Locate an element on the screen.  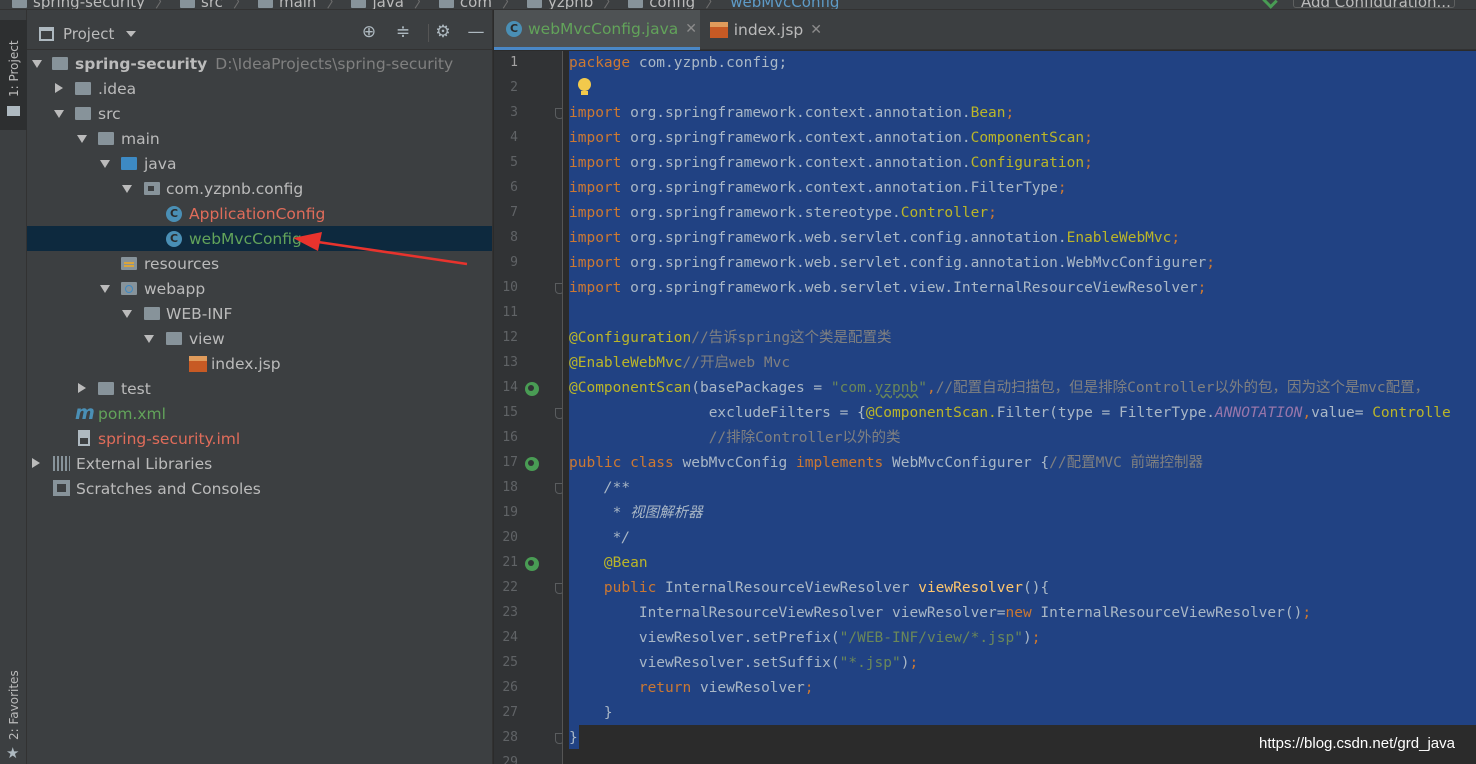
bean-method-icon is located at coordinates (532, 564).